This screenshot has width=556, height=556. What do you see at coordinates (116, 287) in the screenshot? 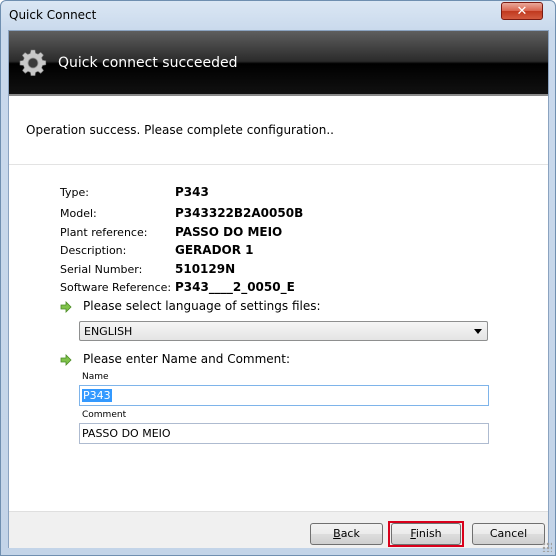
I see `software-reference-label: Software Reference:` at bounding box center [116, 287].